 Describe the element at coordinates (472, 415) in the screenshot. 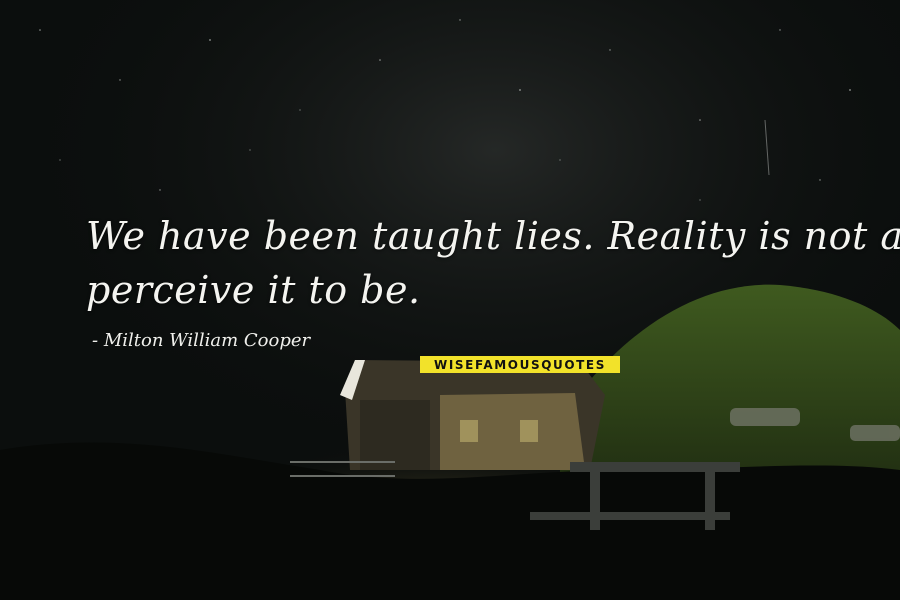

I see `house` at that location.